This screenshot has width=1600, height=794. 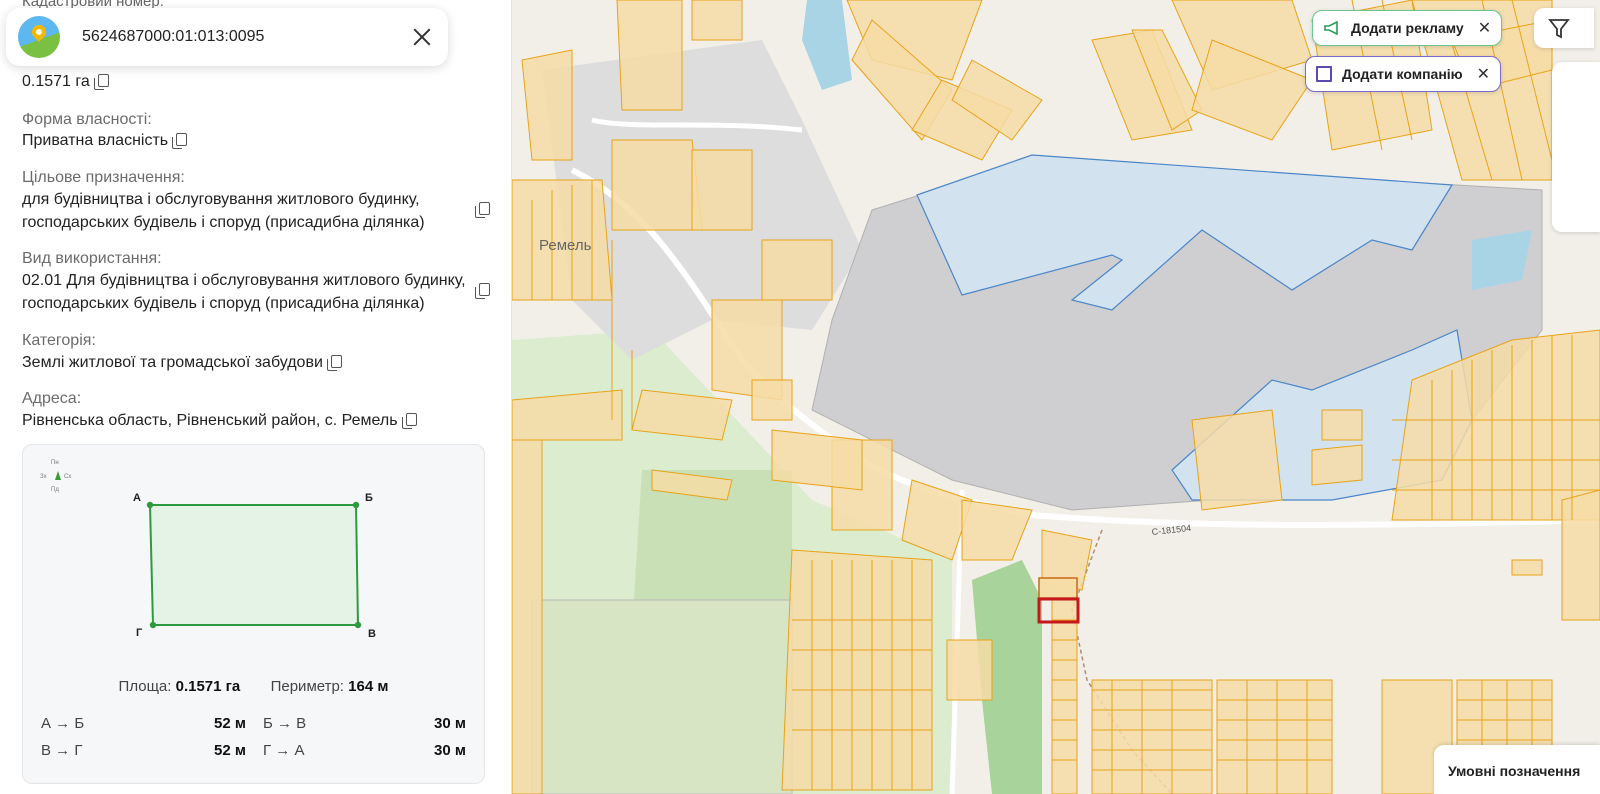 What do you see at coordinates (284, 750) in the screenshot?
I see `side-label: Г → А` at bounding box center [284, 750].